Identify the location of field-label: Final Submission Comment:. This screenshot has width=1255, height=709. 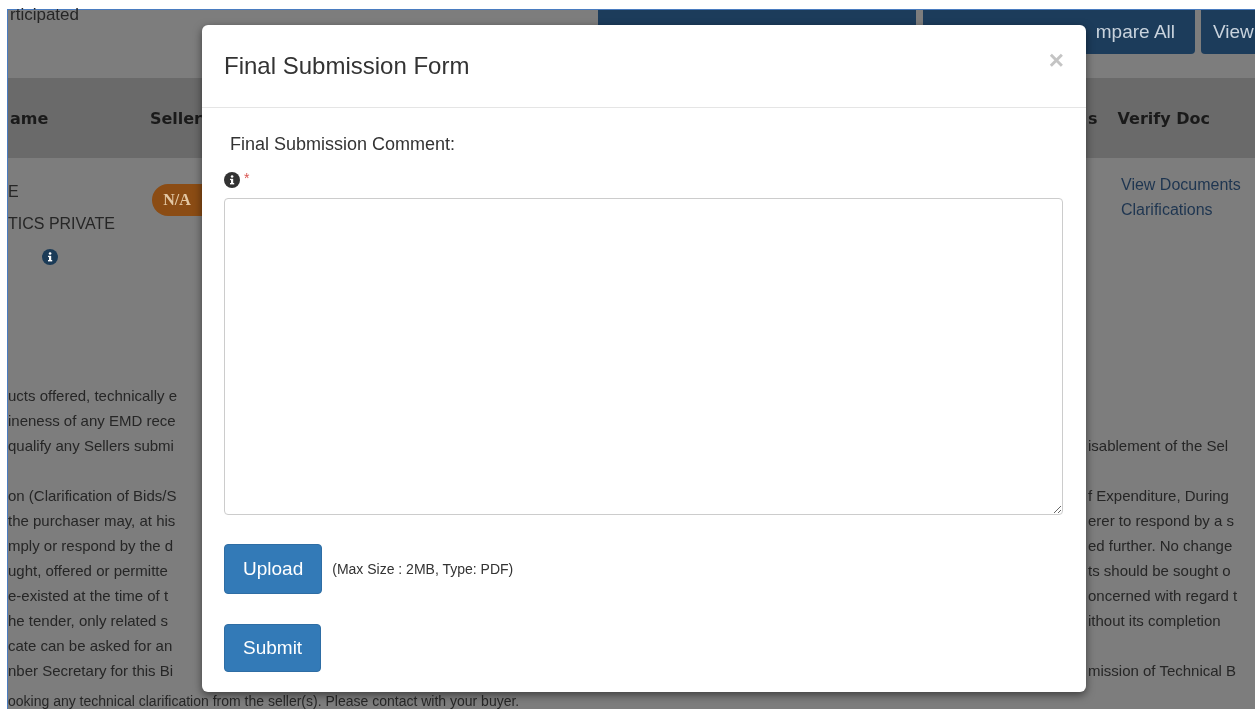
(343, 144).